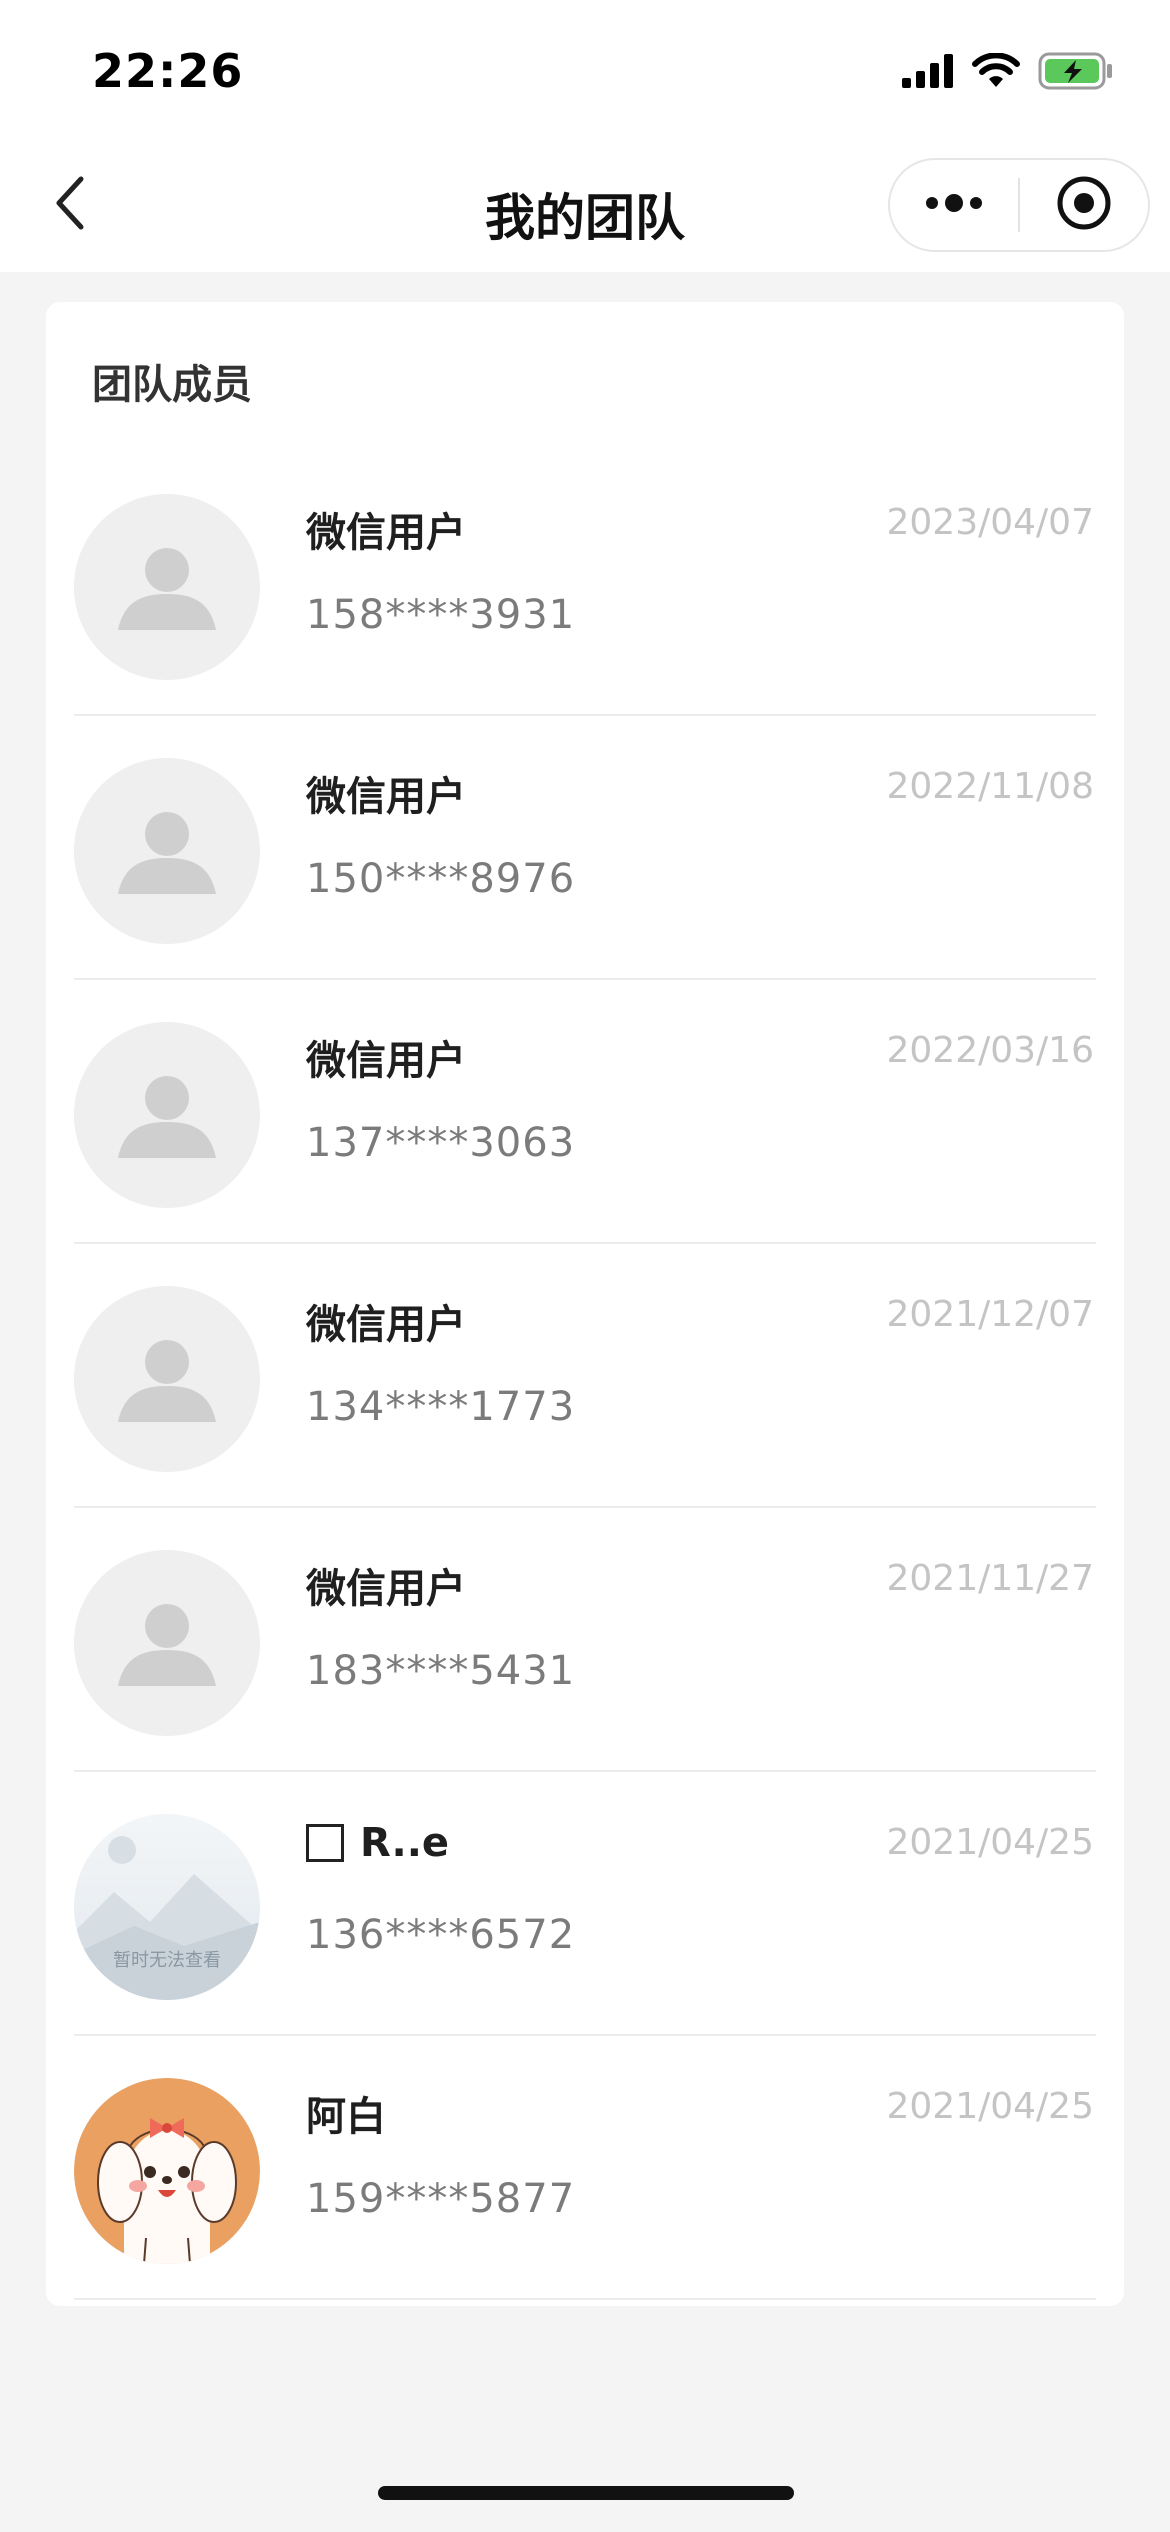  What do you see at coordinates (990, 522) in the screenshot?
I see `member-join-date: 2023/04/07` at bounding box center [990, 522].